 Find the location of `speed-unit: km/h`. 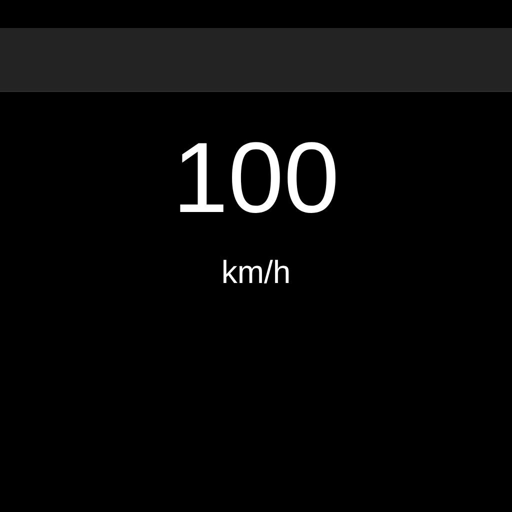

speed-unit: km/h is located at coordinates (256, 272).